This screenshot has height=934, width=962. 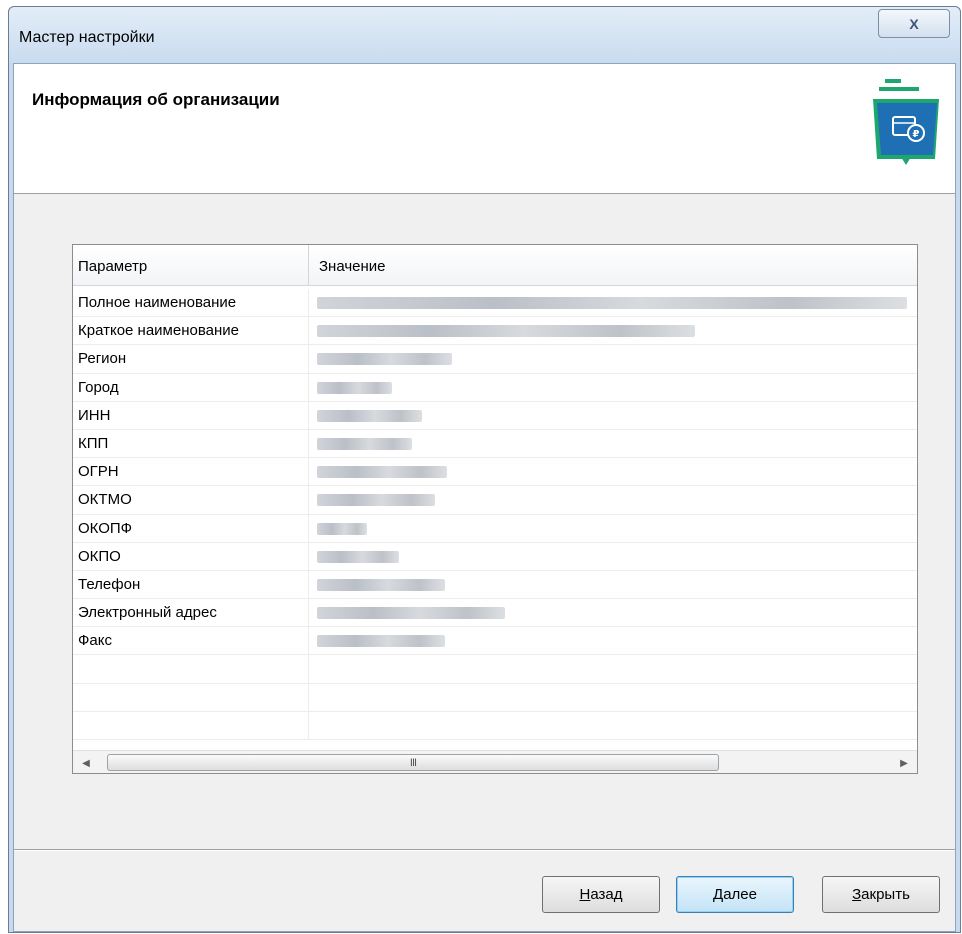 What do you see at coordinates (585, 894) in the screenshot?
I see `back-mnemonic: Н` at bounding box center [585, 894].